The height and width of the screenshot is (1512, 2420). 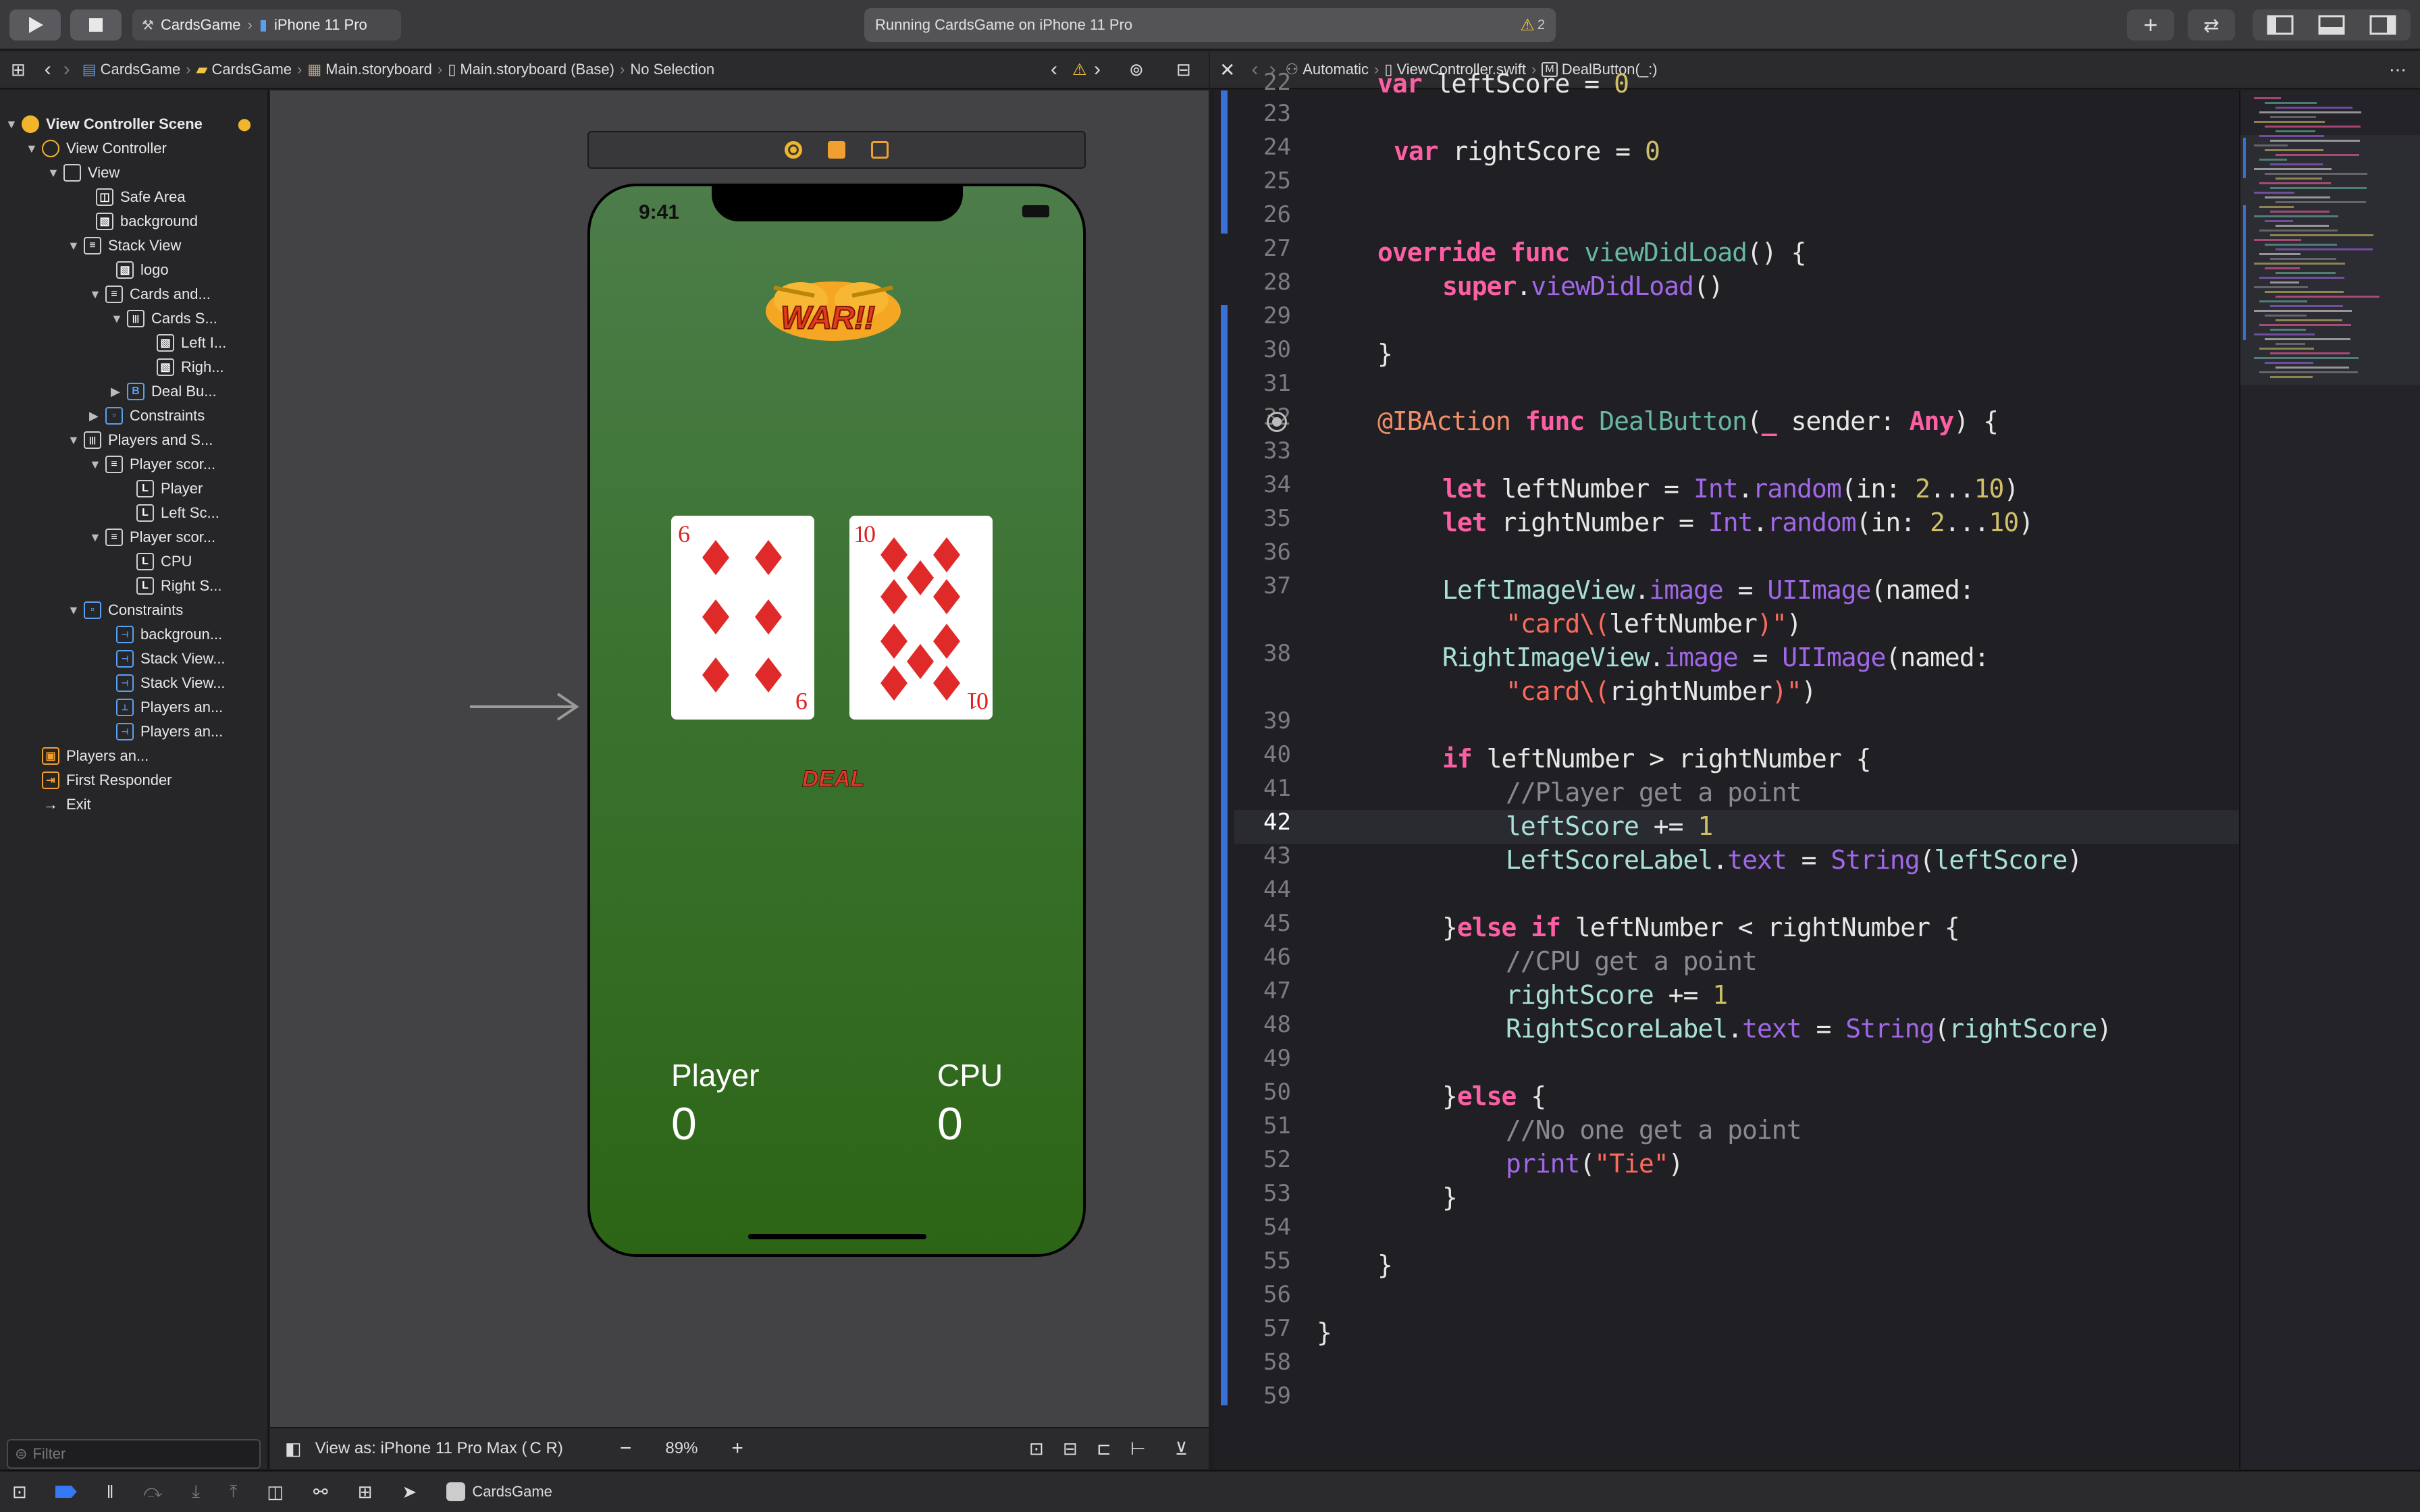 I want to click on code-review-button: ⇄, so click(x=2211, y=25).